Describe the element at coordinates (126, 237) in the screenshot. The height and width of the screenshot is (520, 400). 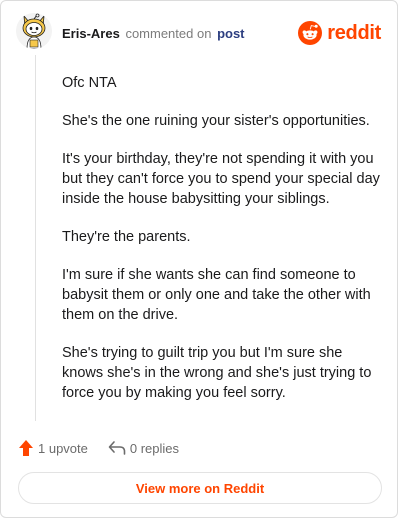
I see `comment-paragraph: They're the parents.` at that location.